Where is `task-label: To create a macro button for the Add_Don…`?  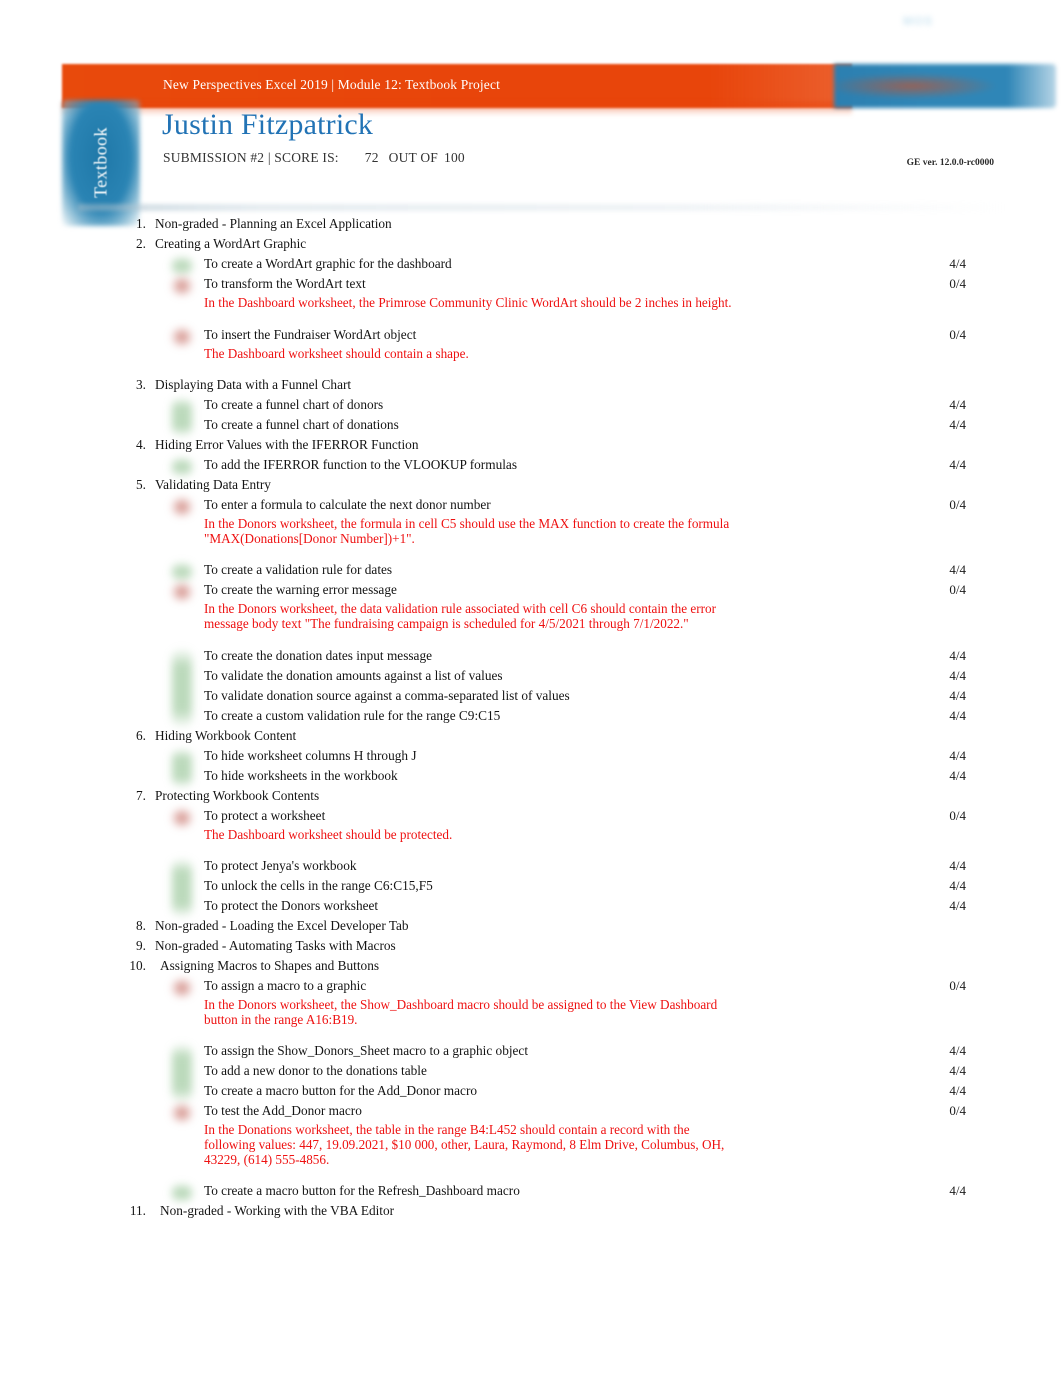
task-label: To create a macro button for the Add_Don… is located at coordinates (341, 1091).